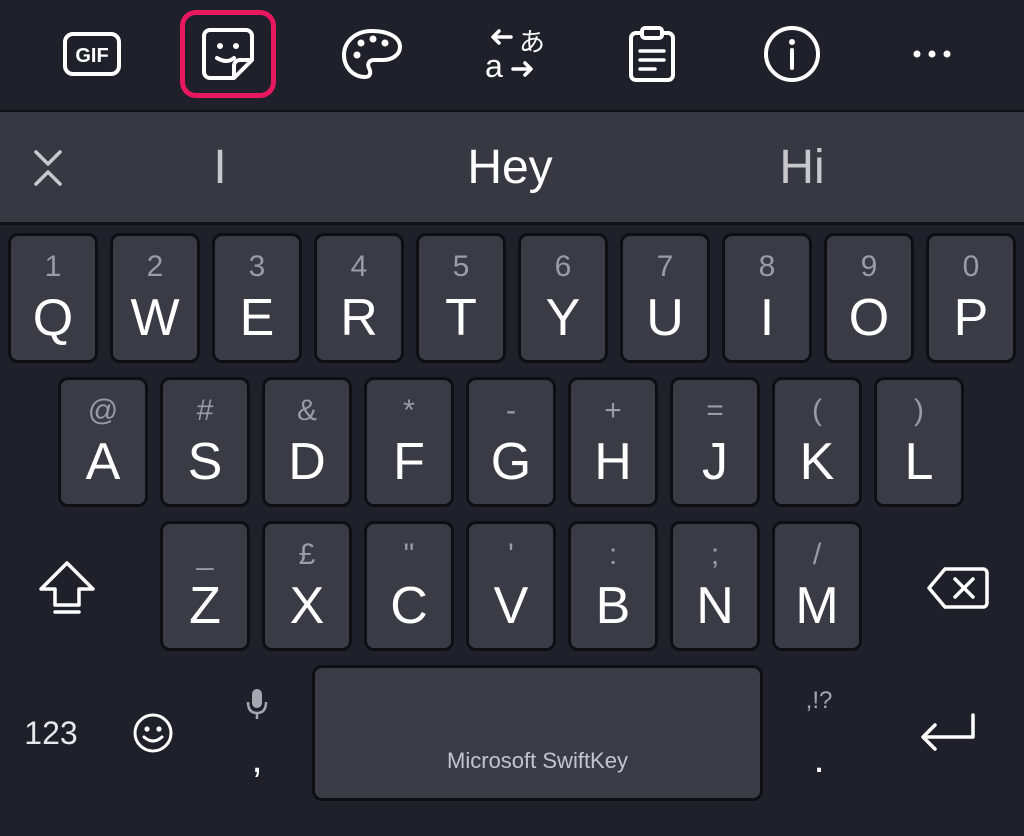  Describe the element at coordinates (257, 735) in the screenshot. I see `comma-key: ,` at that location.